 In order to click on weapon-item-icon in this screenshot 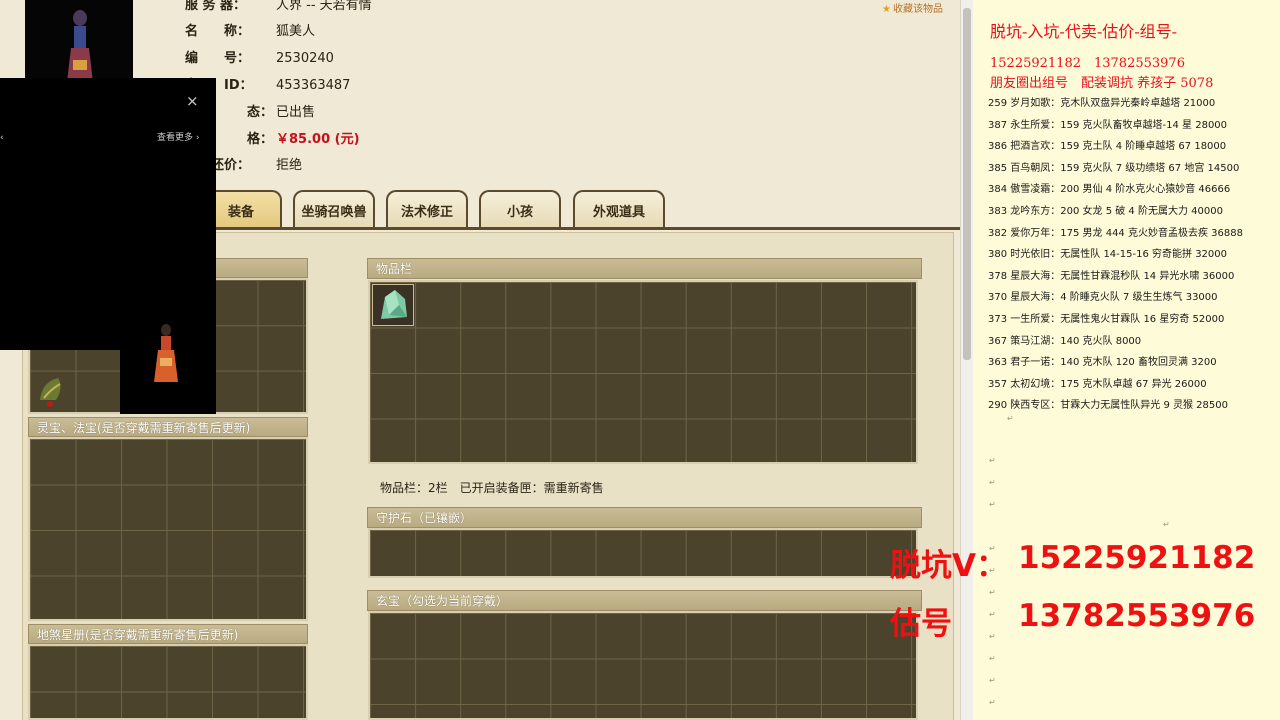, I will do `click(50, 392)`.